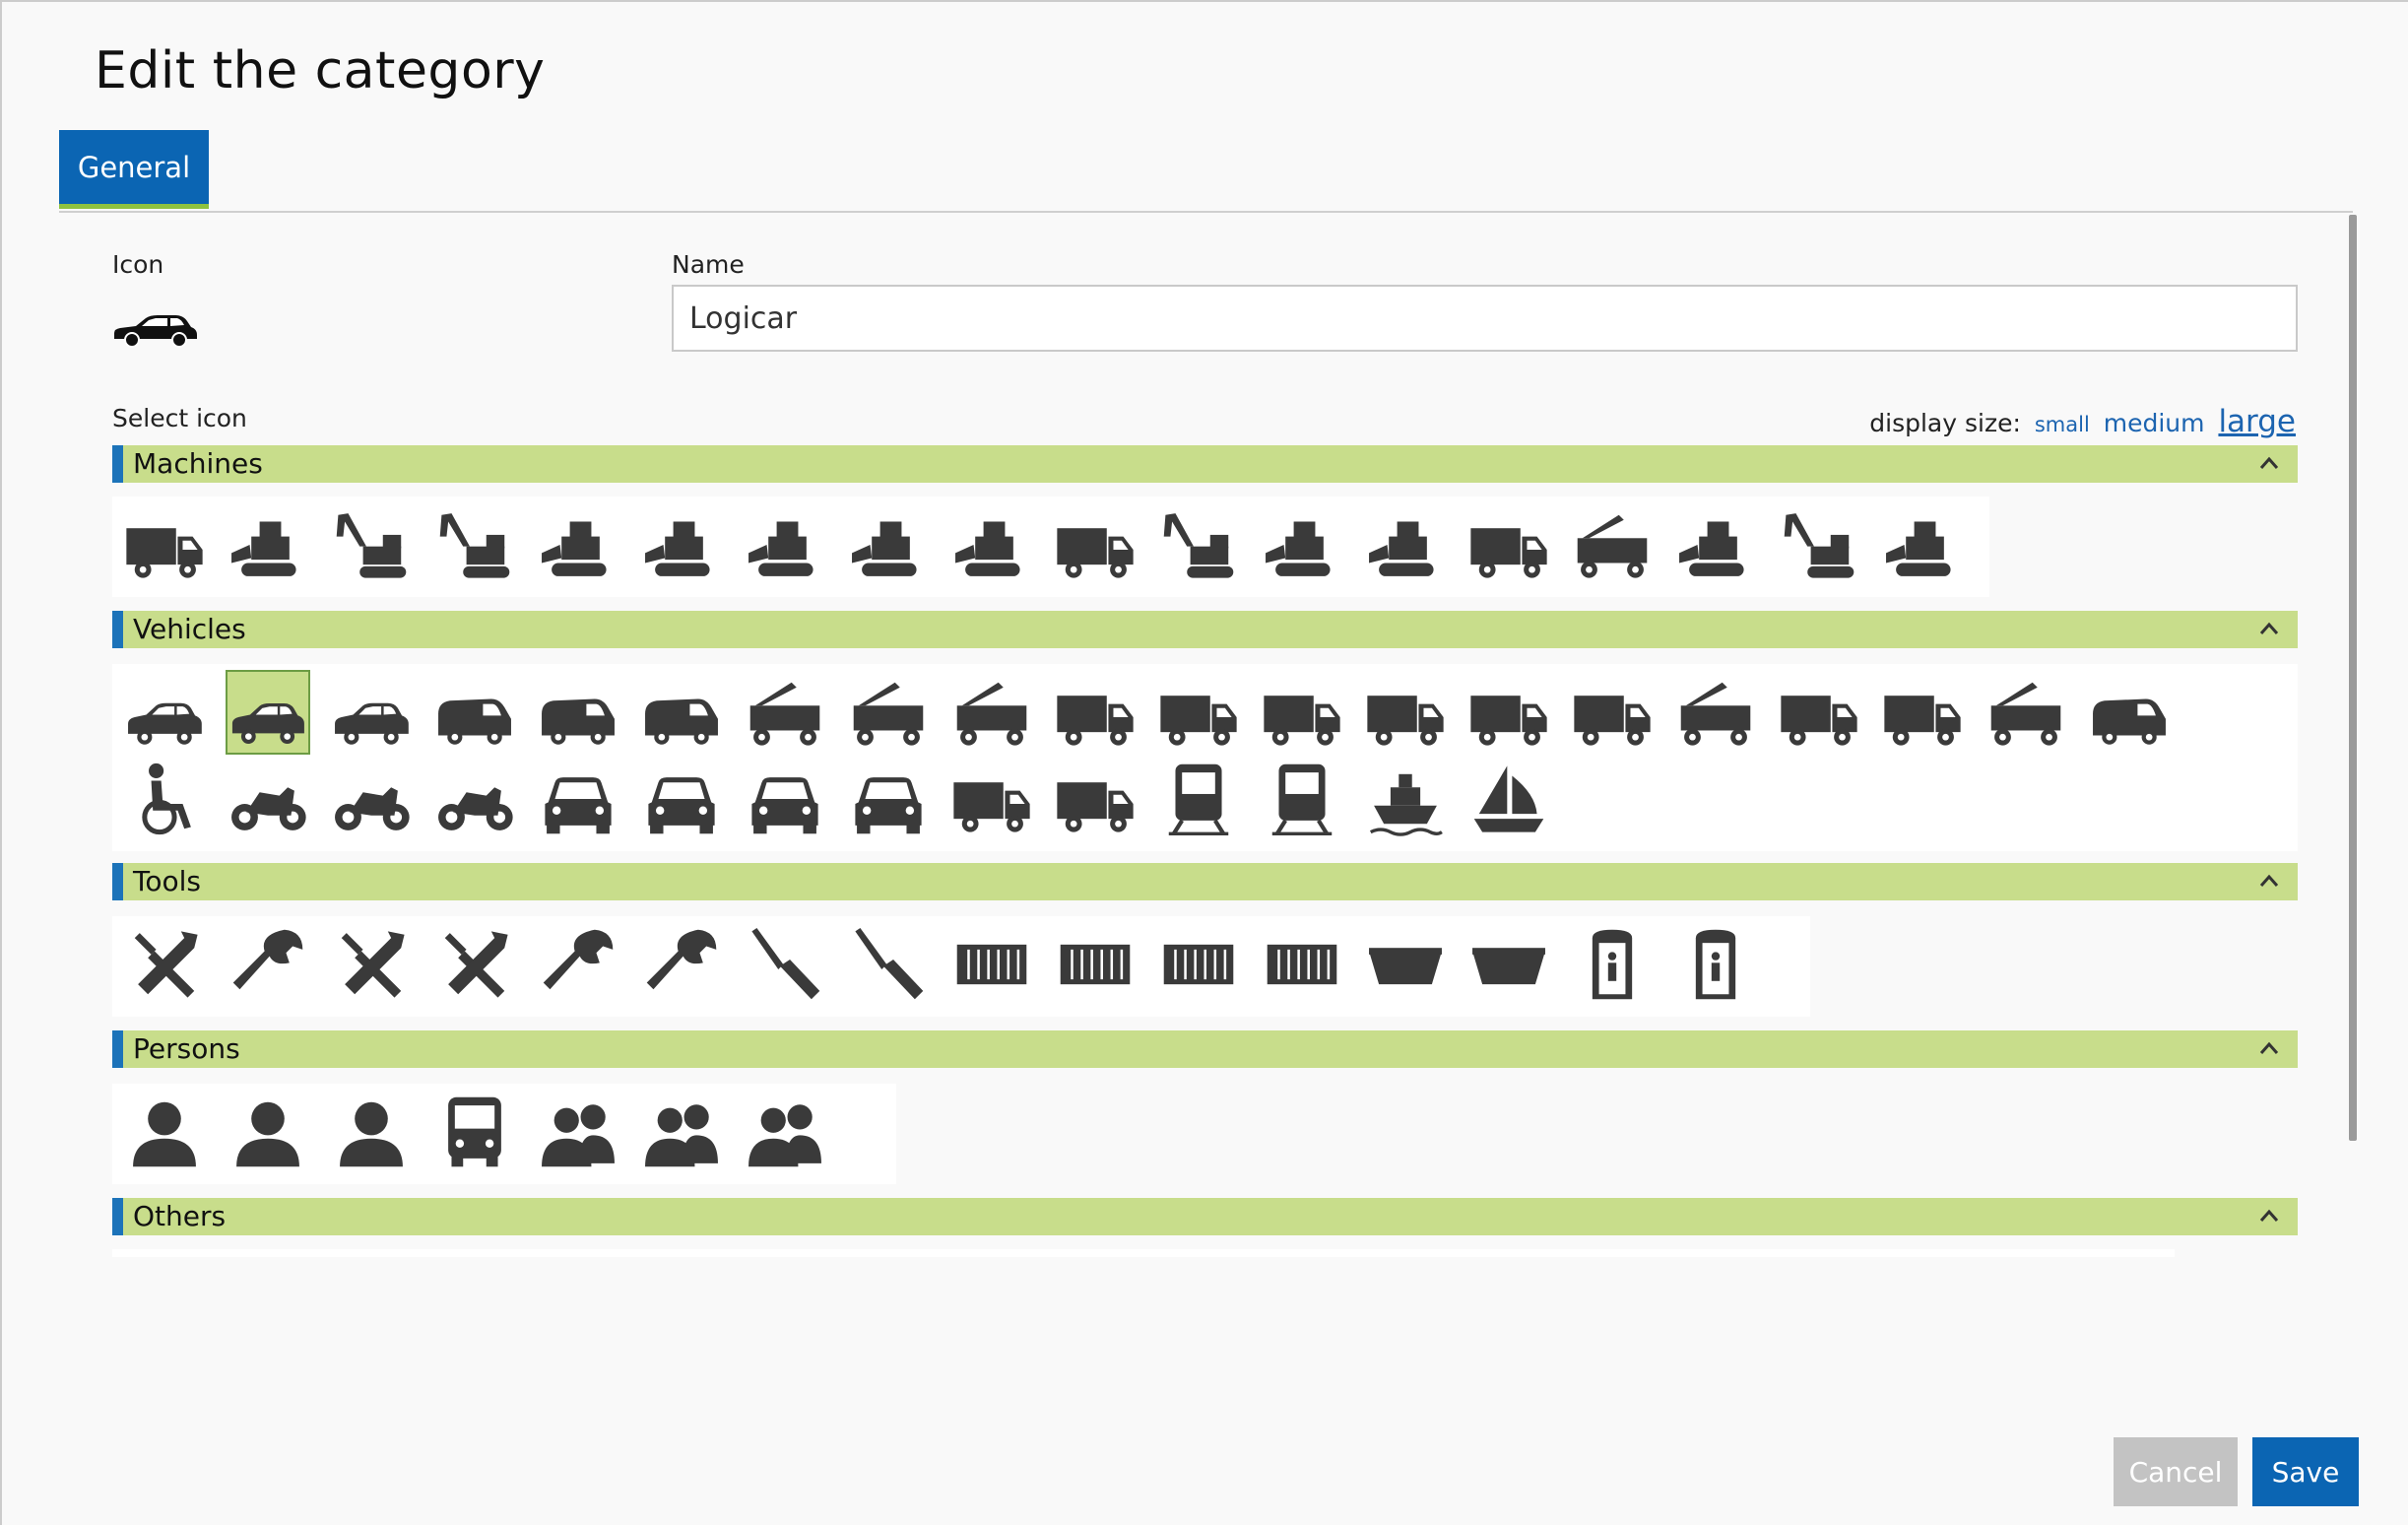  Describe the element at coordinates (785, 799) in the screenshot. I see `taxi-front-icon` at that location.